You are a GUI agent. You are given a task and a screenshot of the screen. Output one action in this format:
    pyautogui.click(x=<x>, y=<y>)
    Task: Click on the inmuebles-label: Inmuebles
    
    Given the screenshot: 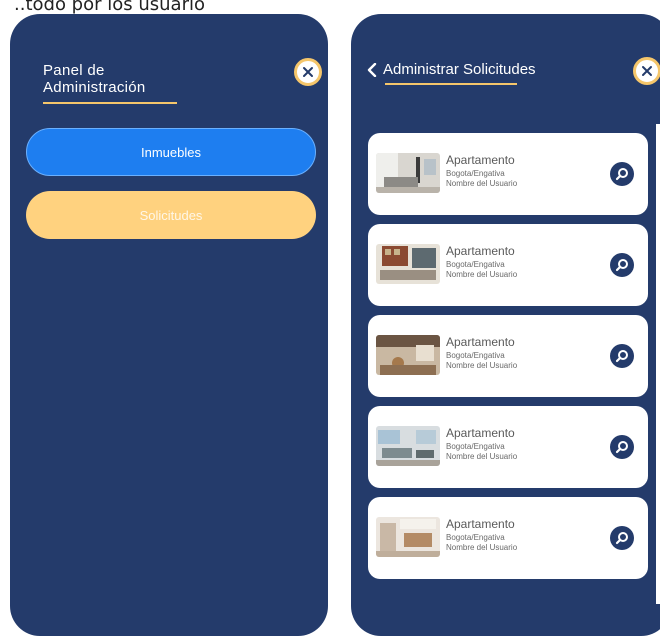 What is the action you would take?
    pyautogui.click(x=171, y=152)
    